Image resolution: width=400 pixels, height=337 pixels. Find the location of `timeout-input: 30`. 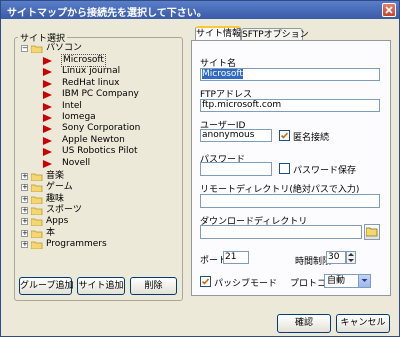

timeout-input: 30 is located at coordinates (336, 257).